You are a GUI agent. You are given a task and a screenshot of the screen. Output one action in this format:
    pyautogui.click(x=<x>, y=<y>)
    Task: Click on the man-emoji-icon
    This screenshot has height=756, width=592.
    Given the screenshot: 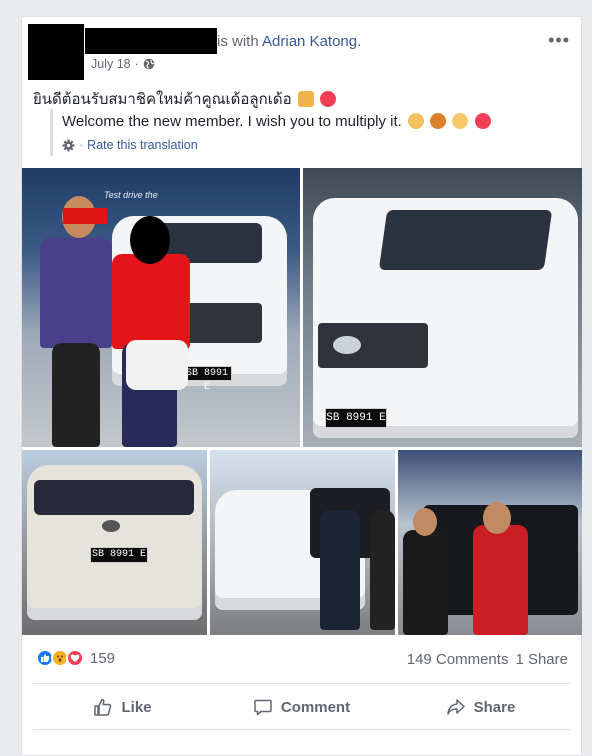 What is the action you would take?
    pyautogui.click(x=416, y=121)
    